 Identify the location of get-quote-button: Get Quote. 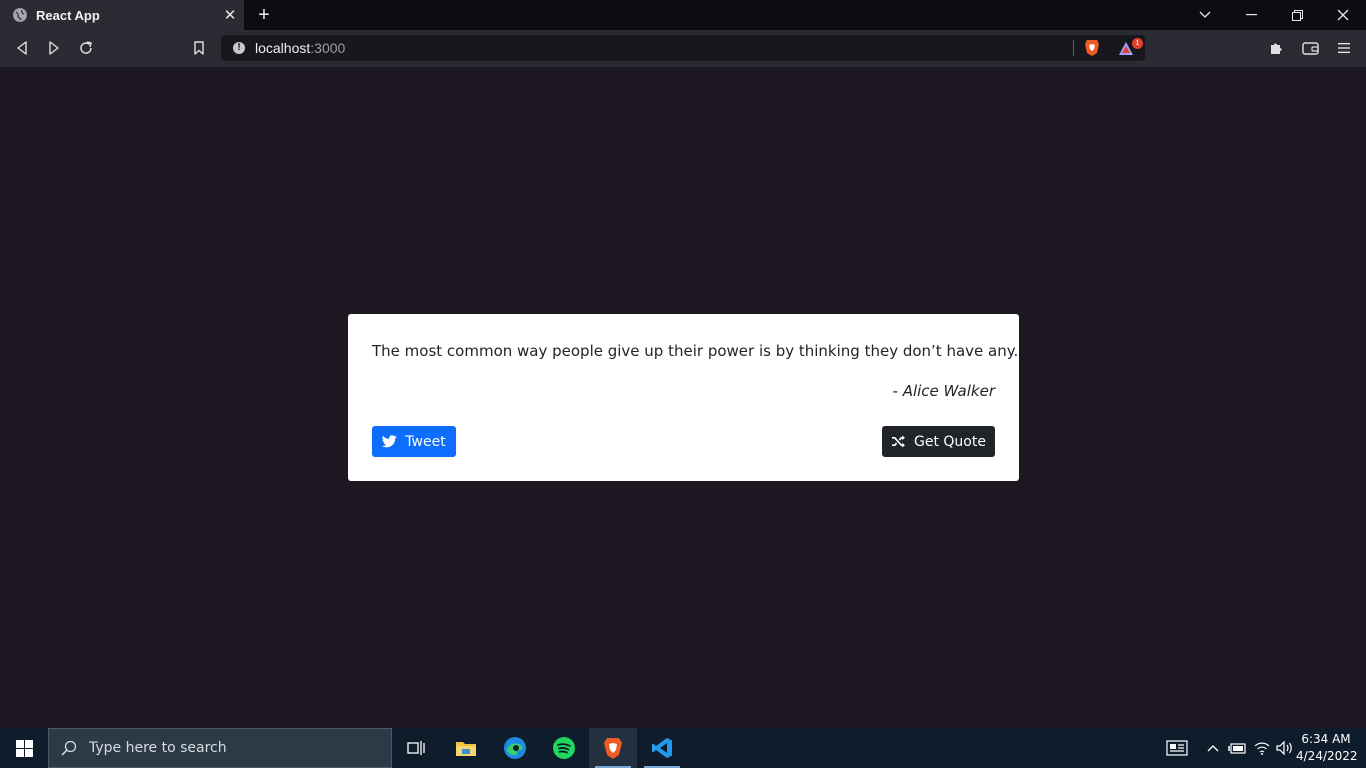
(938, 441).